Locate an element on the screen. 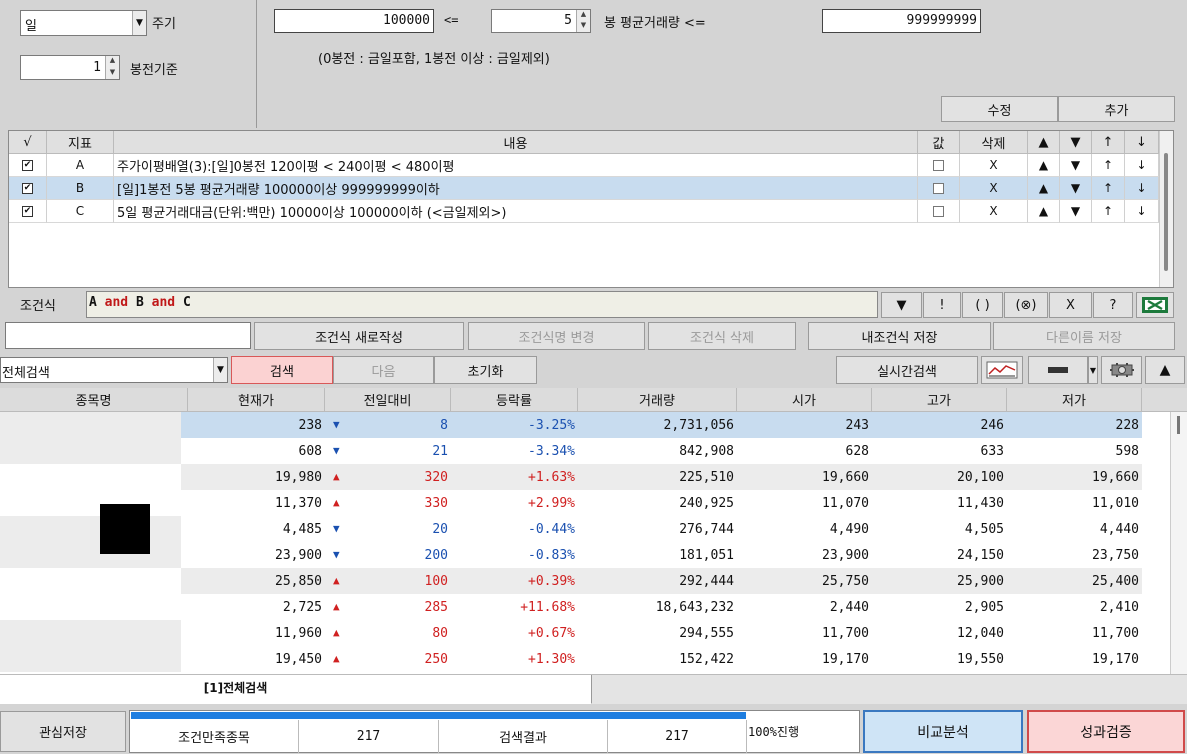 The height and width of the screenshot is (754, 1187). chart-button is located at coordinates (1002, 370).